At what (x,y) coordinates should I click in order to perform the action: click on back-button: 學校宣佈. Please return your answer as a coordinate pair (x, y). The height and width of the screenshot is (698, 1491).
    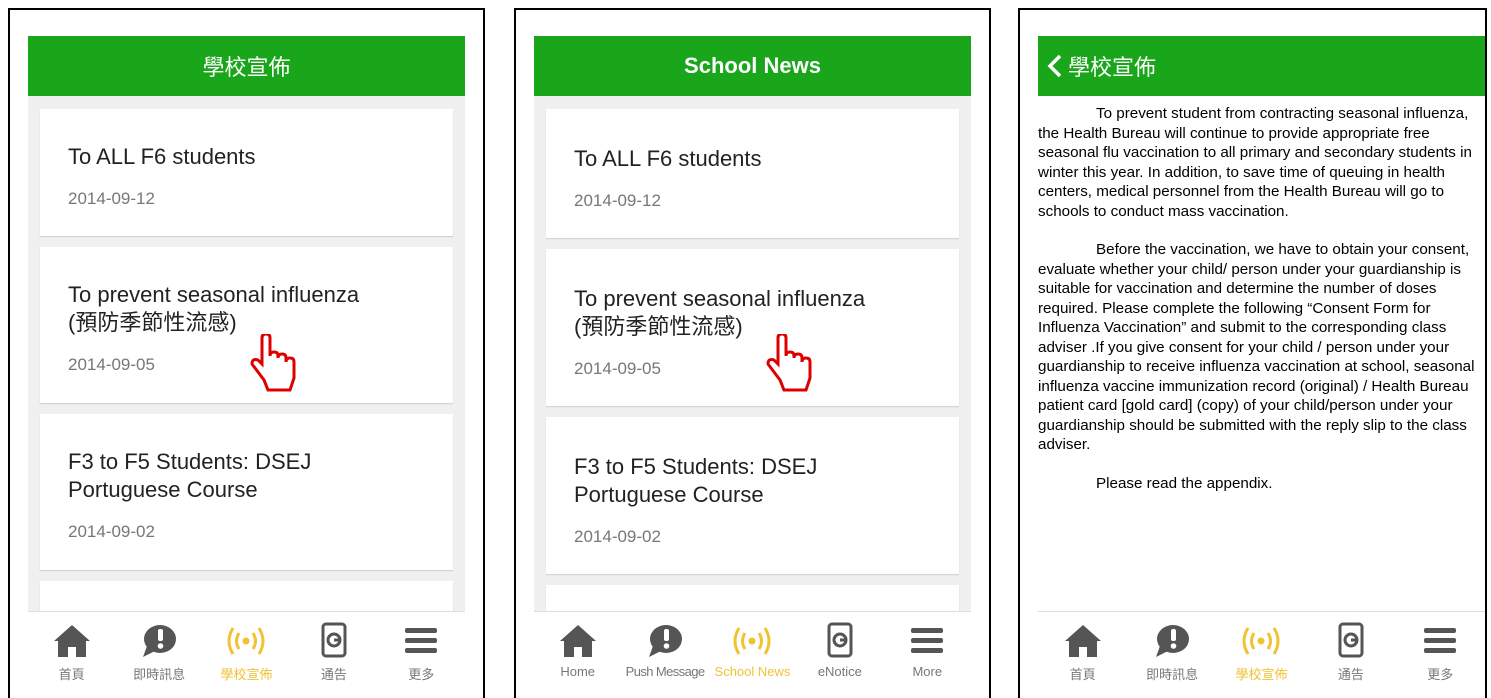
    Looking at the image, I should click on (1101, 66).